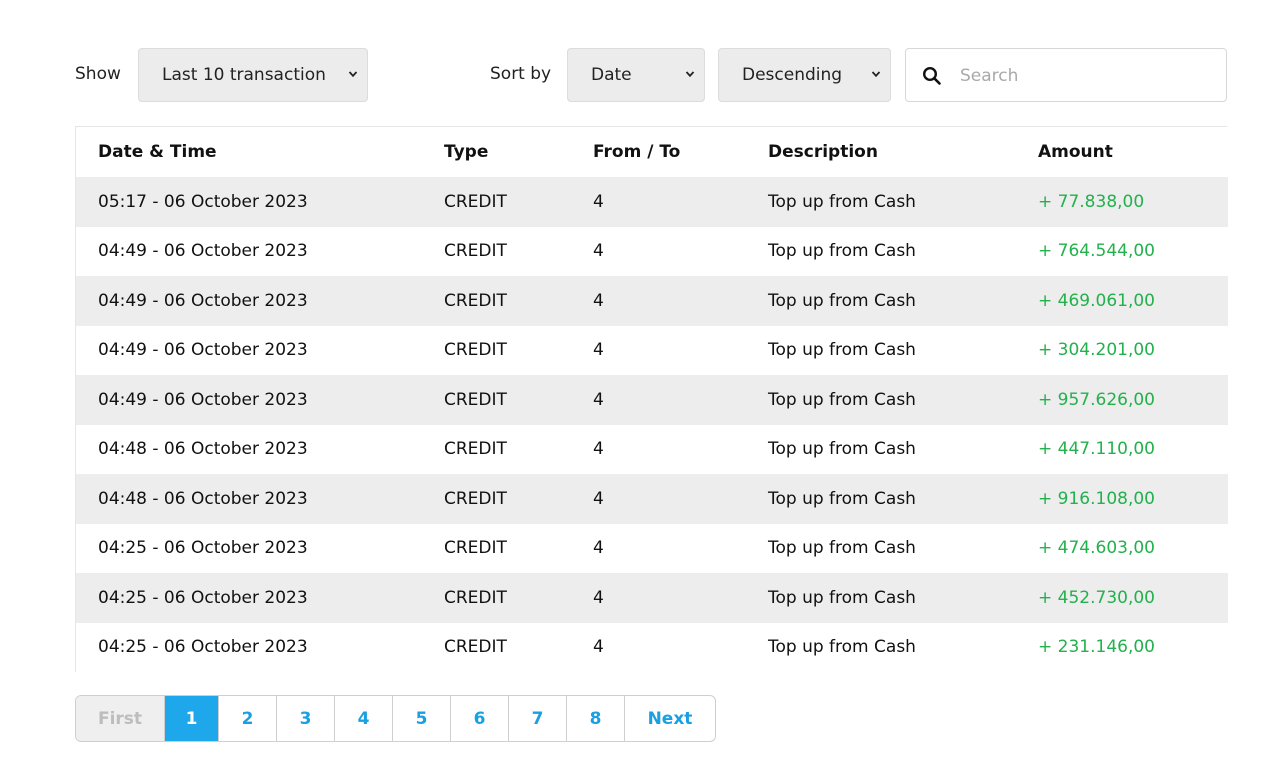  Describe the element at coordinates (1122, 647) in the screenshot. I see `cell-amount: + 231.146,00` at that location.